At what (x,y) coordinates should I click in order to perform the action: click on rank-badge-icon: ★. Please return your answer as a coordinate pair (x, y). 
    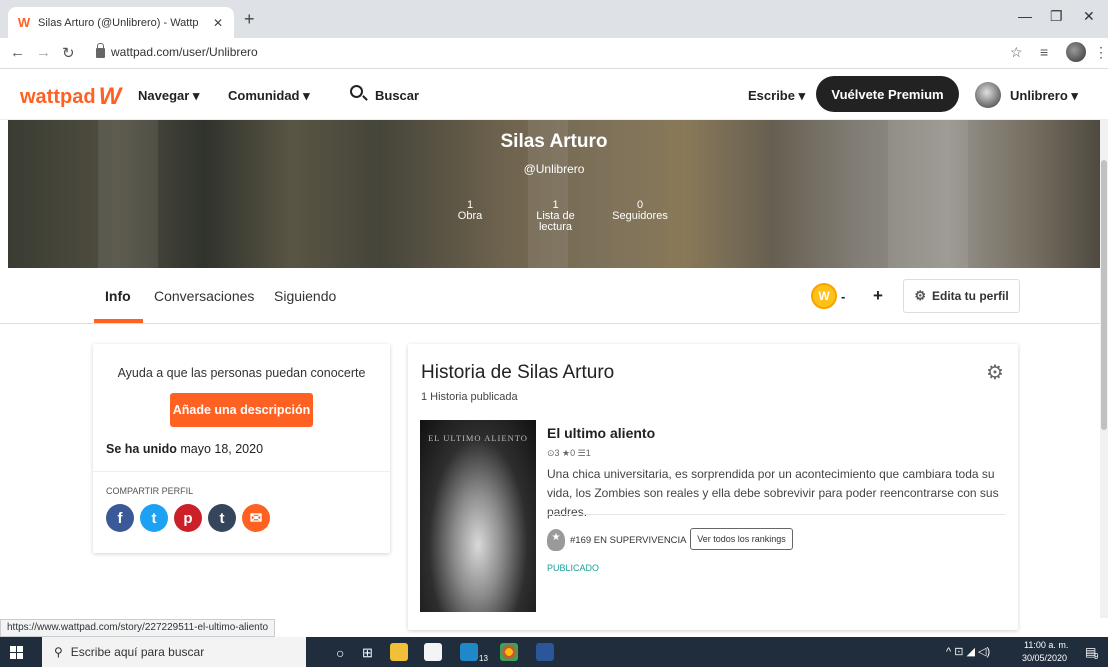
    Looking at the image, I should click on (556, 540).